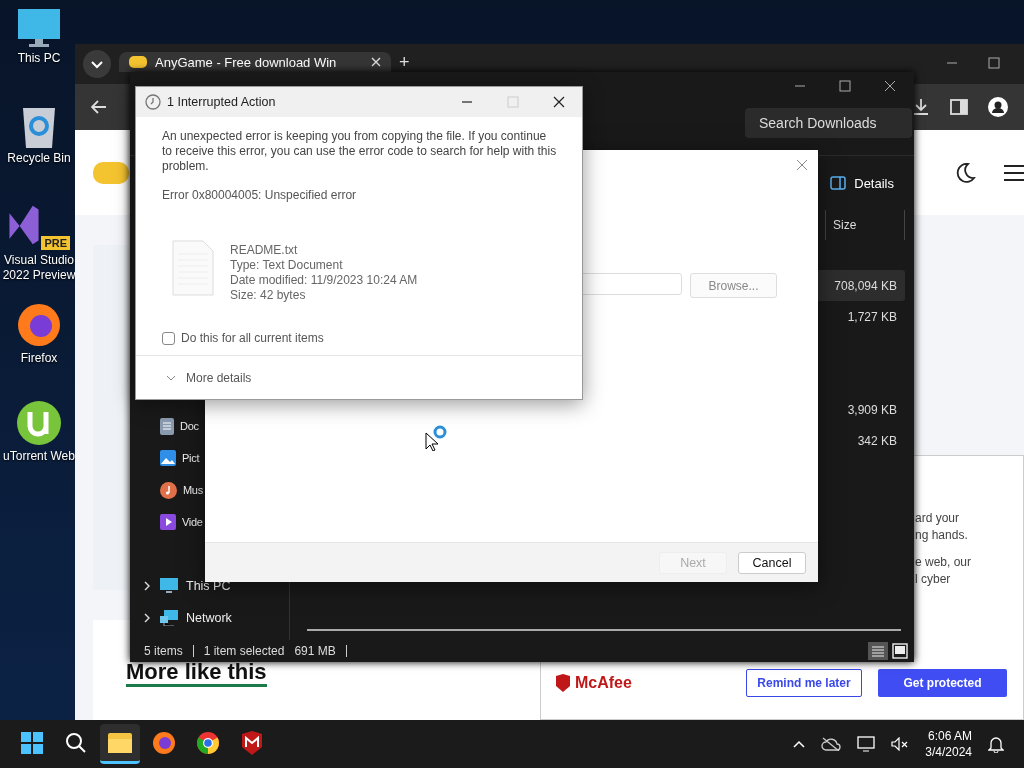  I want to click on new-tab-button: +, so click(404, 62).